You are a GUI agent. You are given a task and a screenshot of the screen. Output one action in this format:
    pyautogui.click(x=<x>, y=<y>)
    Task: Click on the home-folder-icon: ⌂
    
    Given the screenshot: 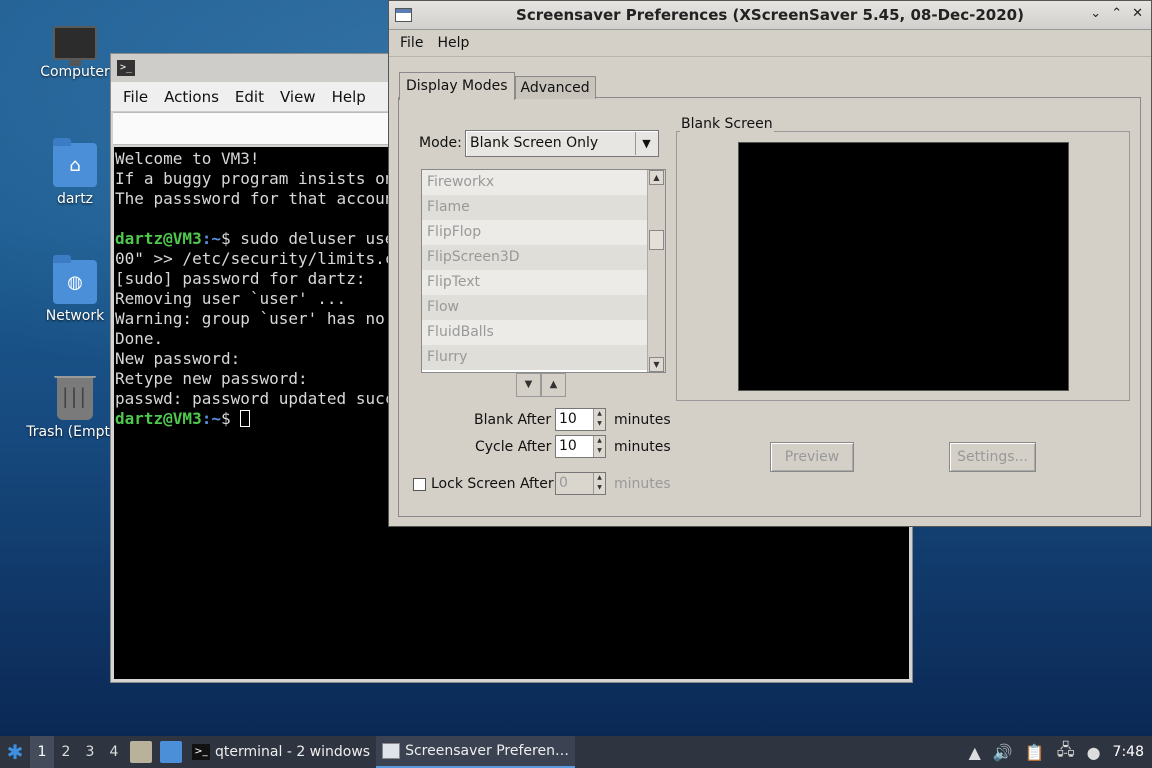 What is the action you would take?
    pyautogui.click(x=75, y=162)
    